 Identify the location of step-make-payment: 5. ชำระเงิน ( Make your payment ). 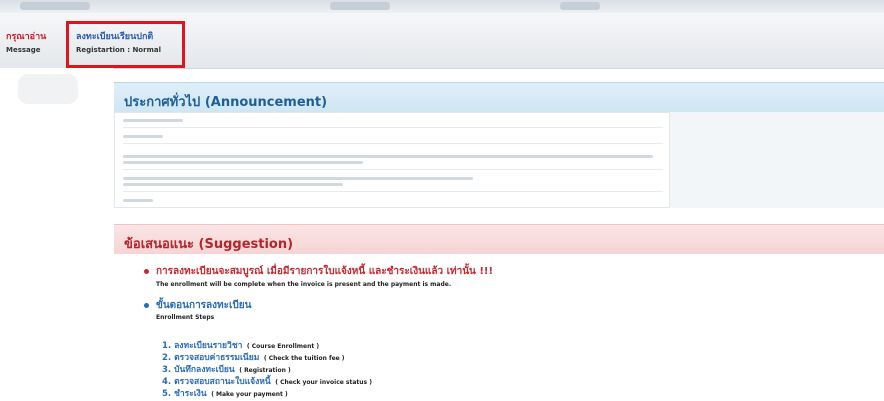
(225, 393).